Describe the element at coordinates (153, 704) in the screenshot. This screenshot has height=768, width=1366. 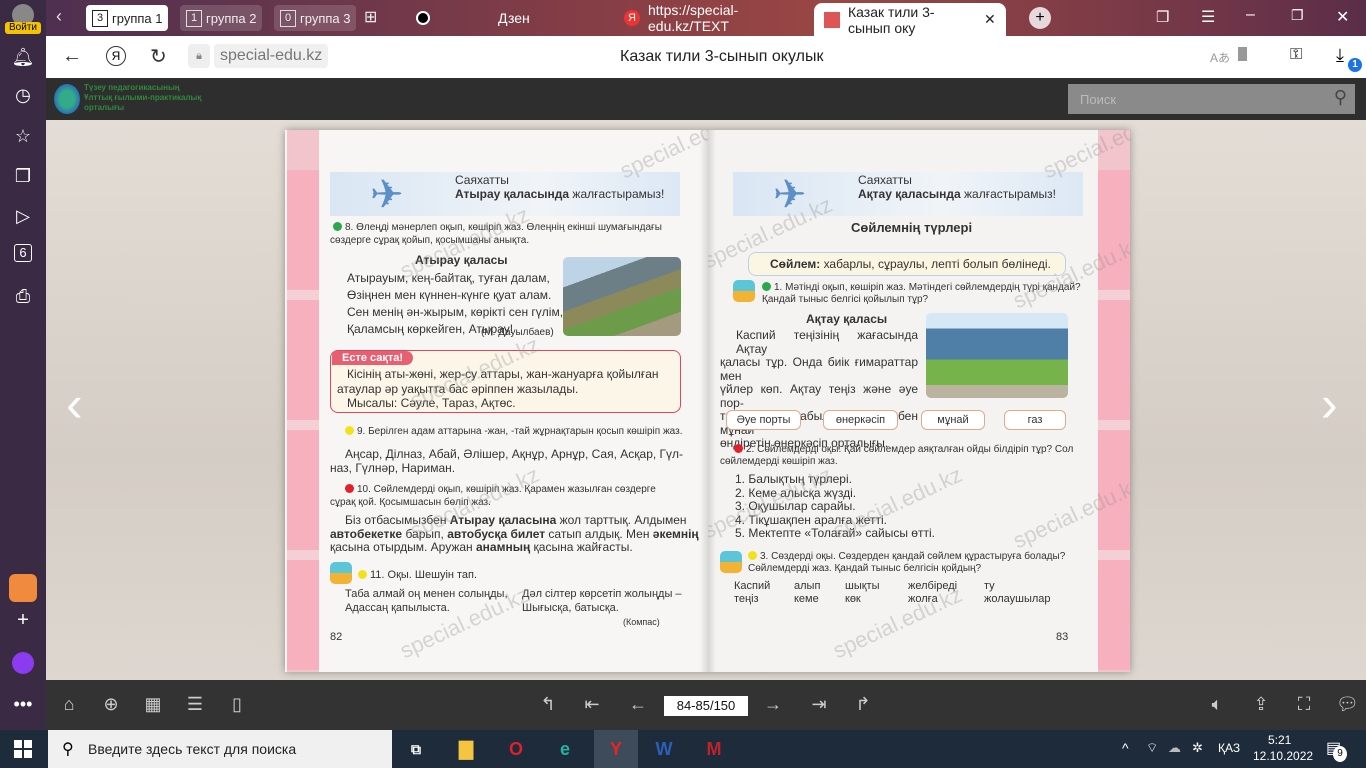
I see `thumbnails-icon: ▦` at that location.